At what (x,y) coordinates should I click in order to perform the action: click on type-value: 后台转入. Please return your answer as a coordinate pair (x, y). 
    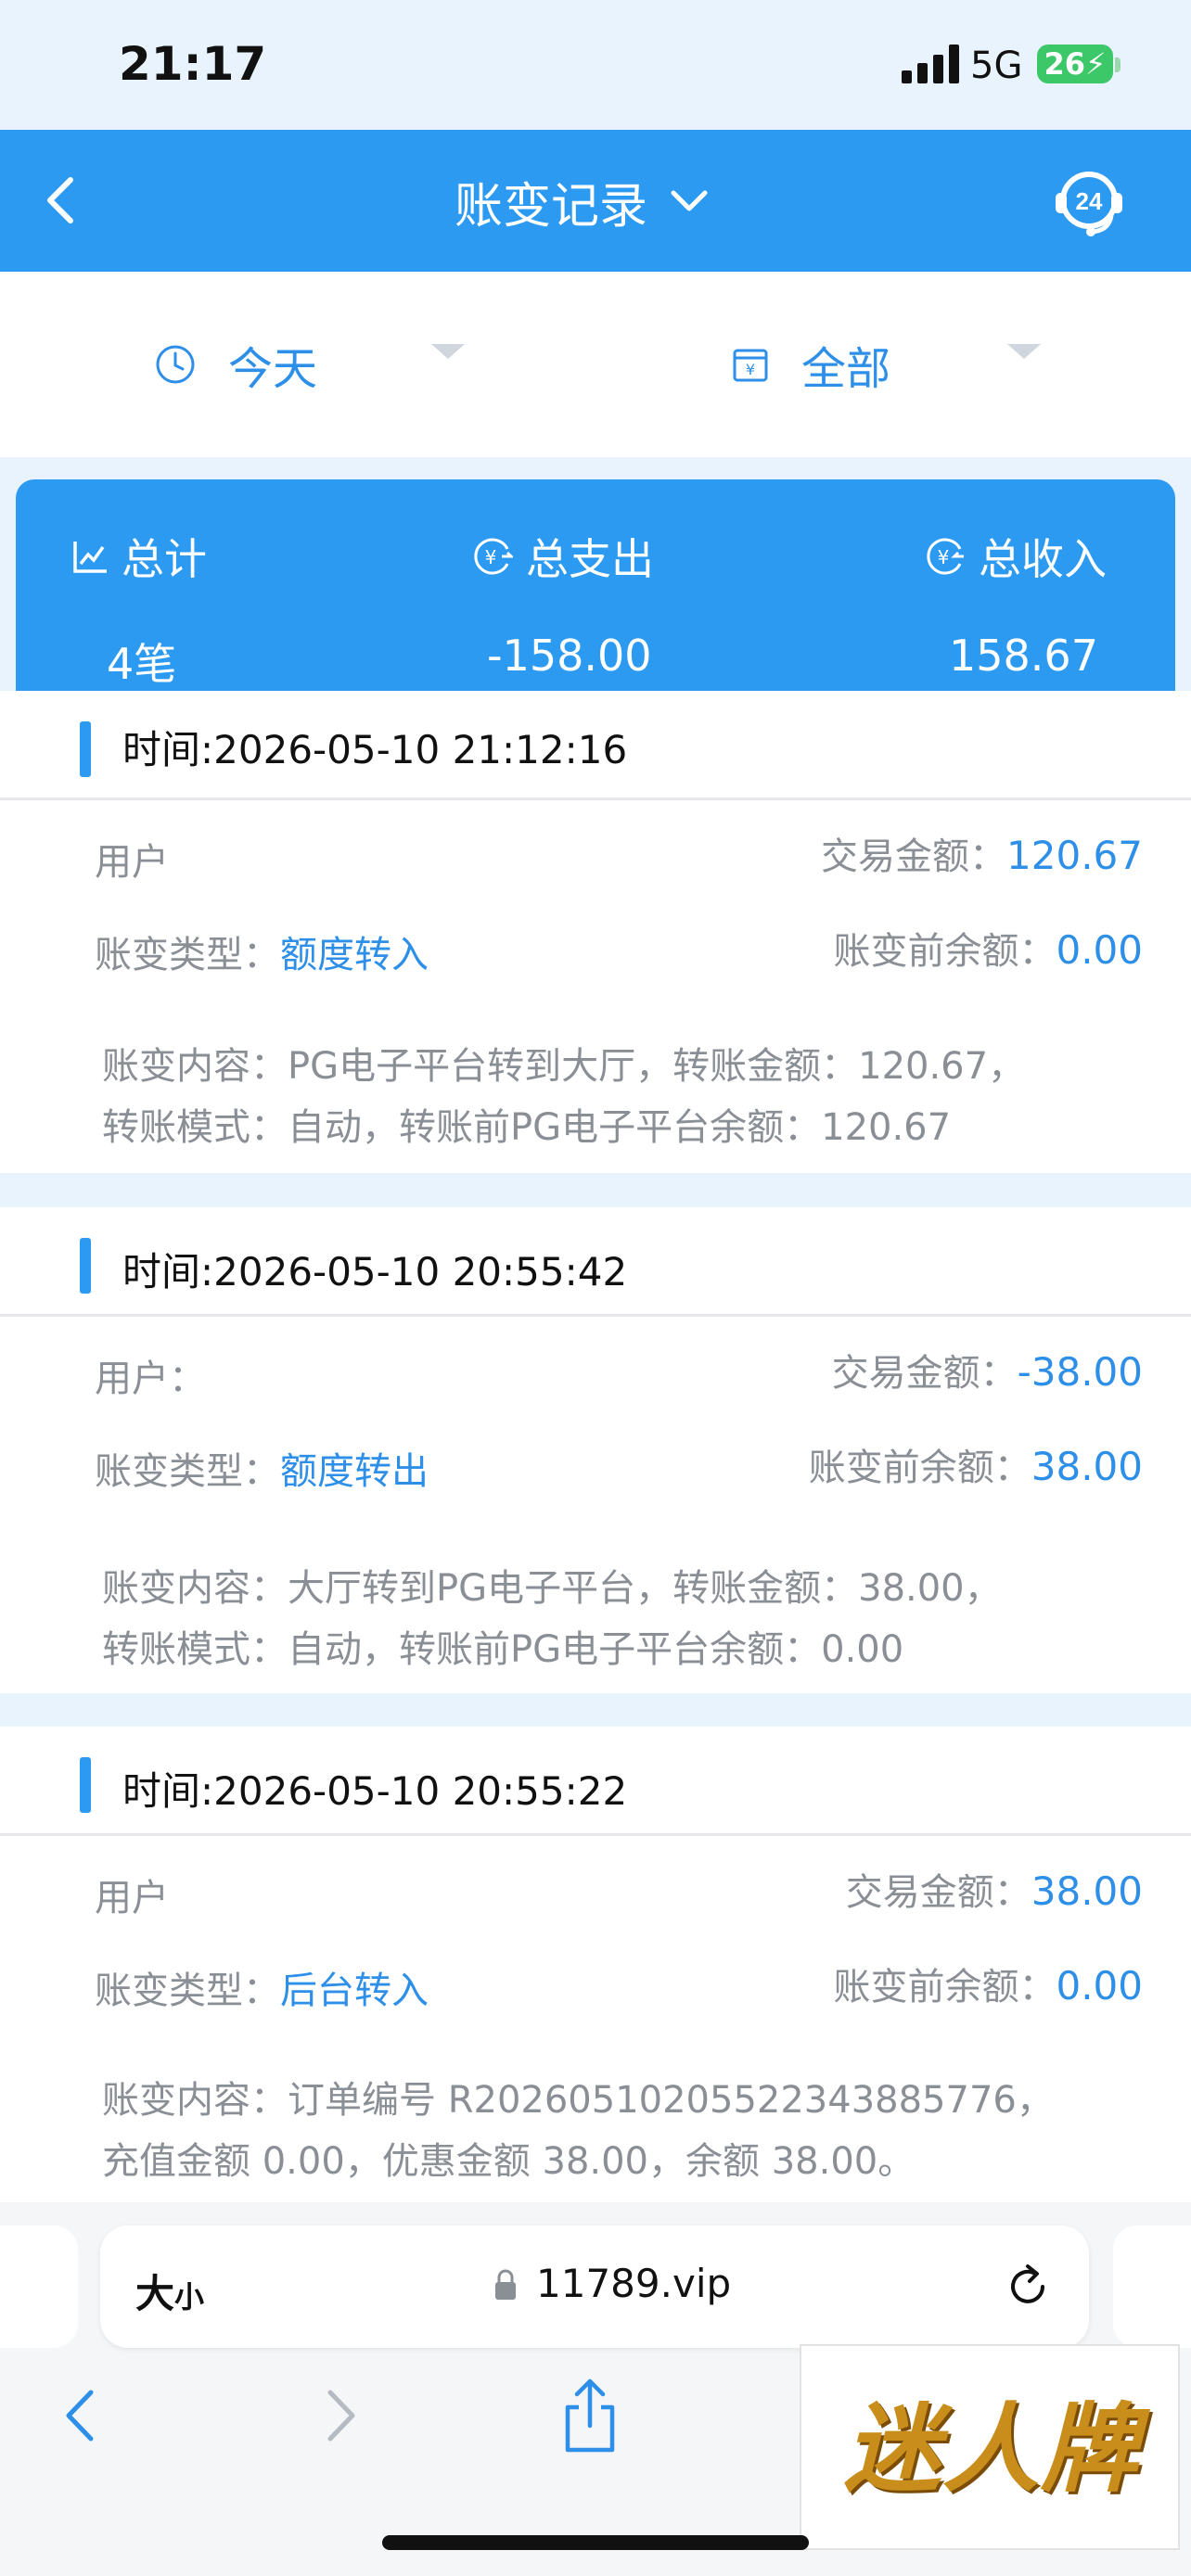
    Looking at the image, I should click on (354, 1991).